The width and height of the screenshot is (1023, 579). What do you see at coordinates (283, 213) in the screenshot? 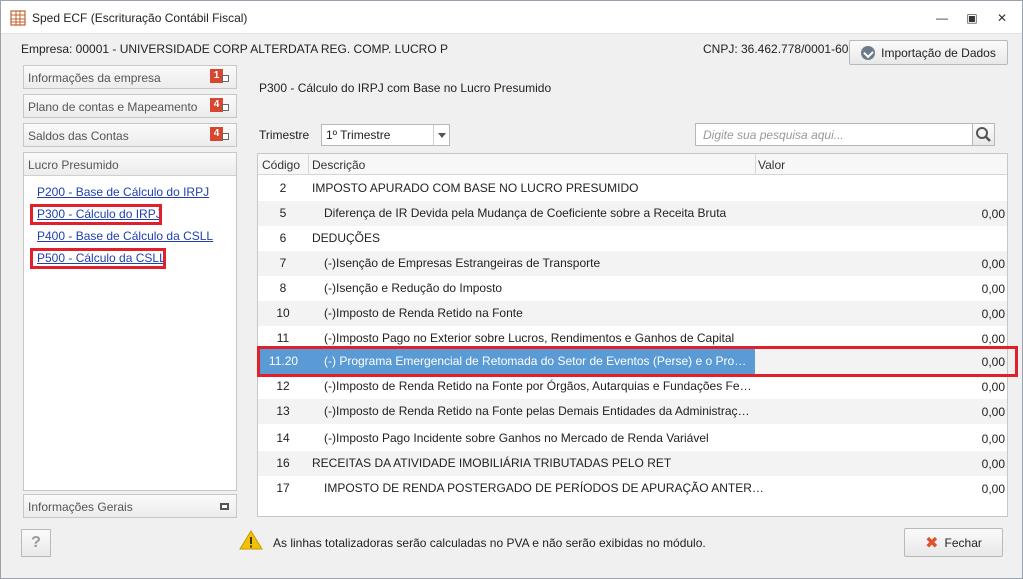
I see `row-code: 5` at bounding box center [283, 213].